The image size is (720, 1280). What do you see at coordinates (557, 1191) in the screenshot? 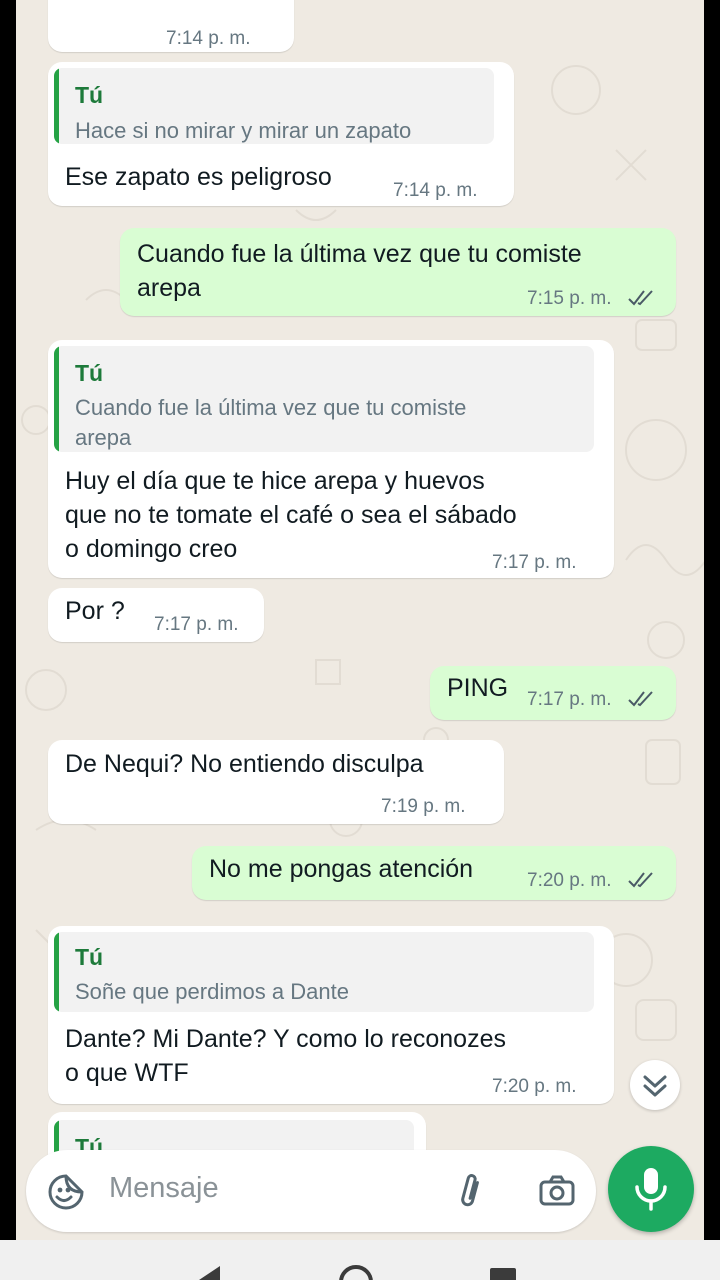
I see `camera-icon` at bounding box center [557, 1191].